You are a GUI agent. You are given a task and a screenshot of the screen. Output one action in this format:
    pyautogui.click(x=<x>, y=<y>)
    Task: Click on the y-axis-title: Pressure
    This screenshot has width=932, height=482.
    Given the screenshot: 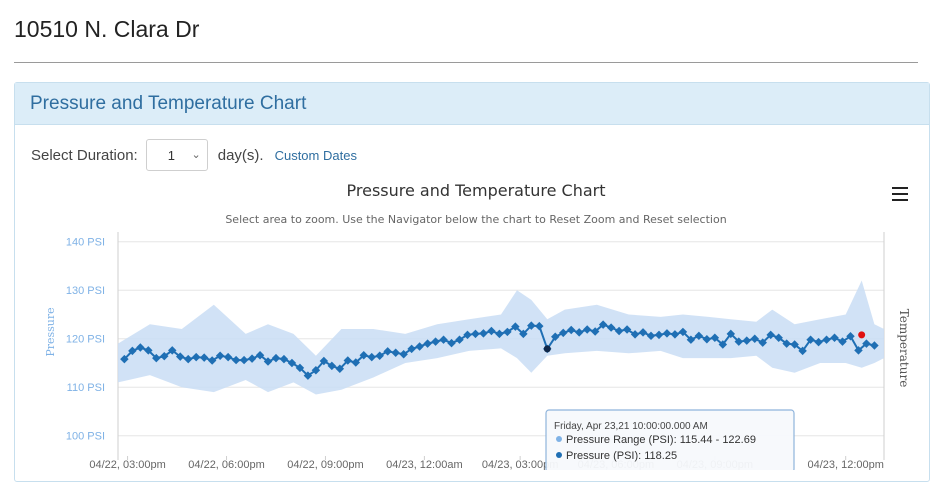 What is the action you would take?
    pyautogui.click(x=50, y=331)
    